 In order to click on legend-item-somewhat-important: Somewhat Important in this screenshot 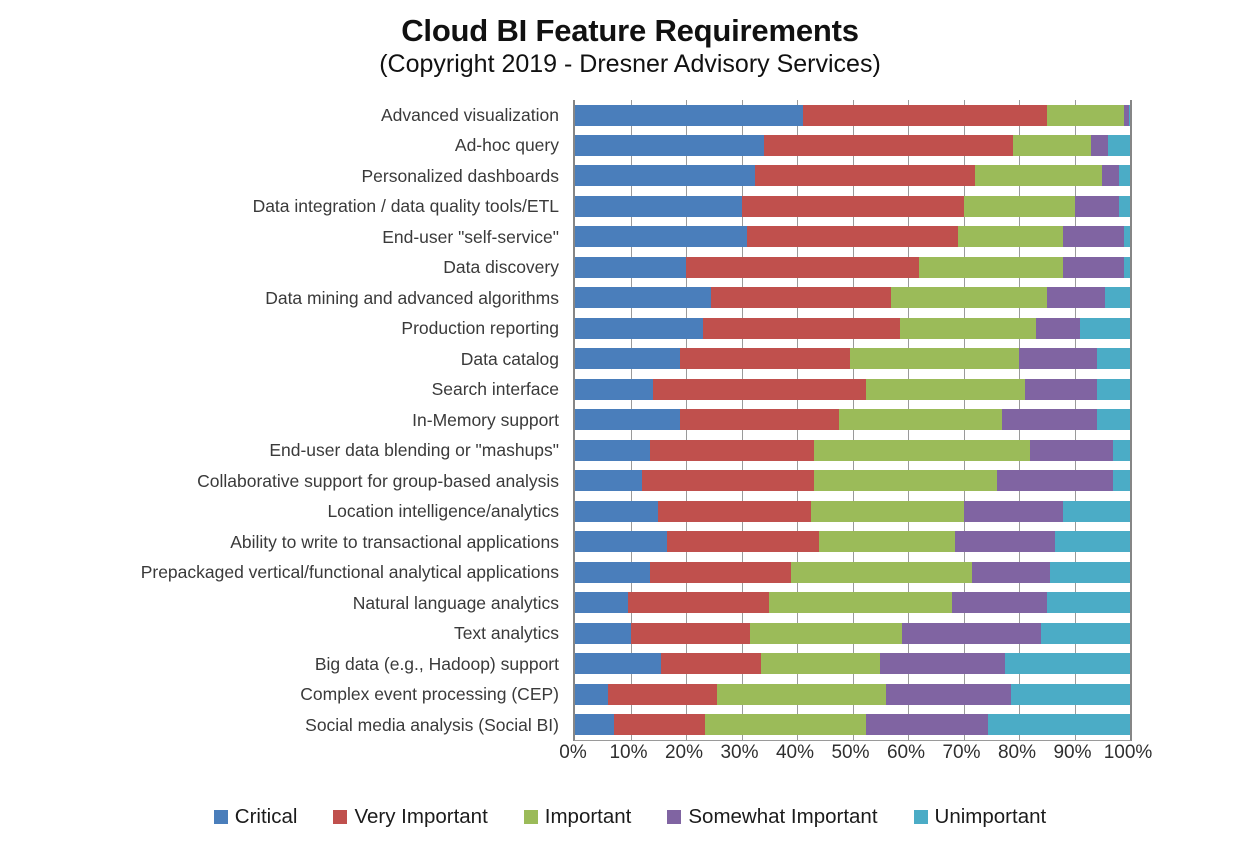, I will do `click(772, 817)`.